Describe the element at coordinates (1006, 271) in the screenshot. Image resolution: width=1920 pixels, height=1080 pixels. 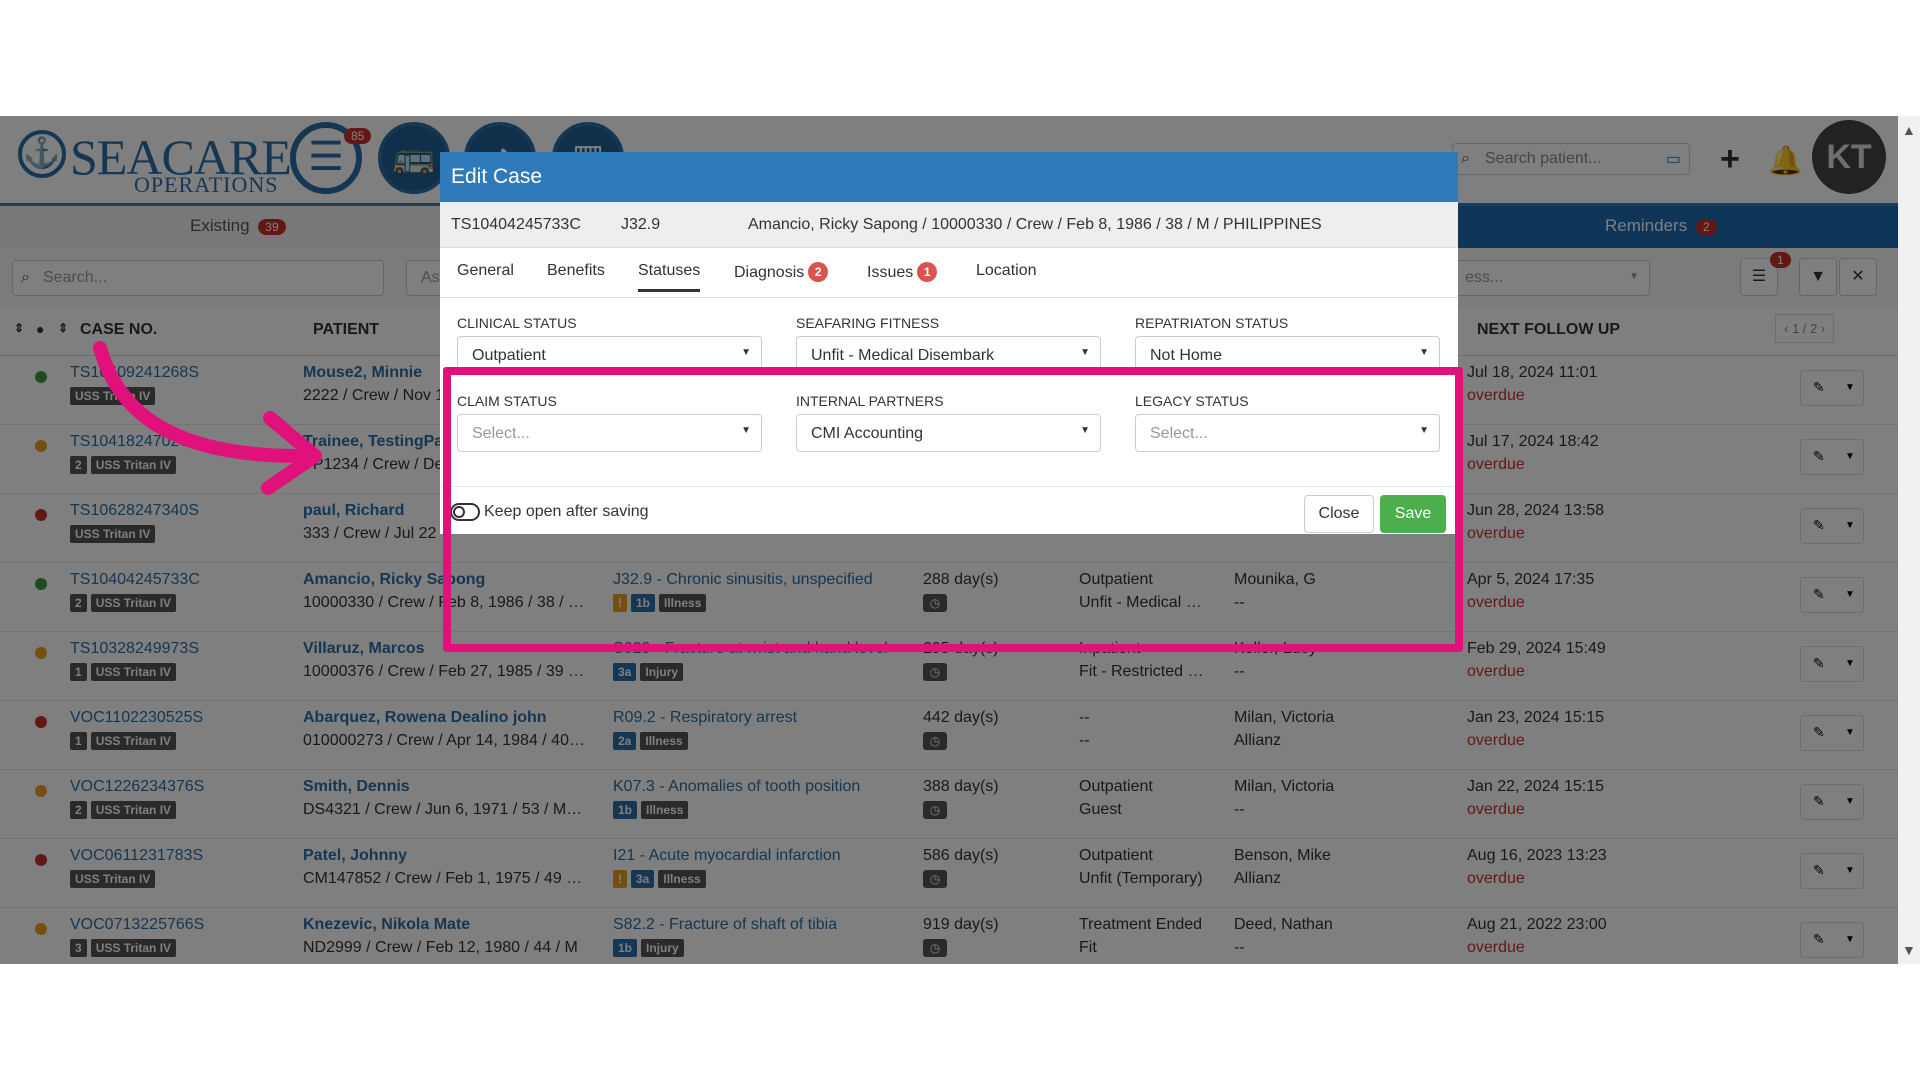
I see `tab-location: Location` at that location.